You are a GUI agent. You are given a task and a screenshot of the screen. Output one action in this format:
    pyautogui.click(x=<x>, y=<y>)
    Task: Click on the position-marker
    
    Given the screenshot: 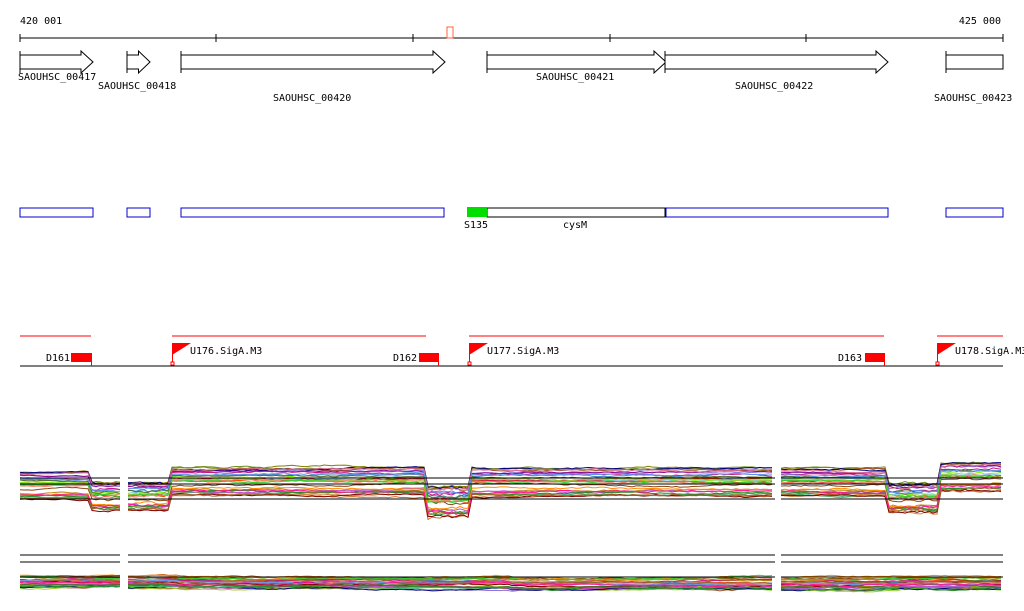 What is the action you would take?
    pyautogui.click(x=450, y=32)
    